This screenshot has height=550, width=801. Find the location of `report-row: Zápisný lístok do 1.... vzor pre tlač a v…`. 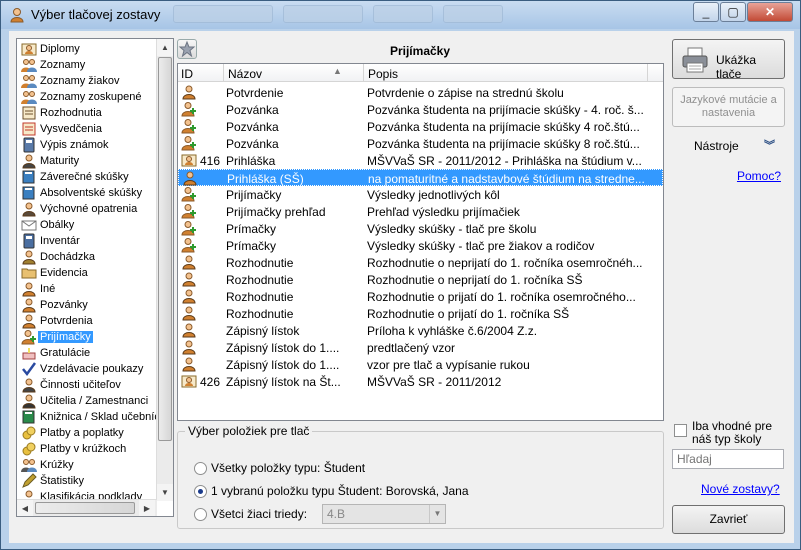

report-row: Zápisný lístok do 1.... vzor pre tlač a v… is located at coordinates (420, 364).